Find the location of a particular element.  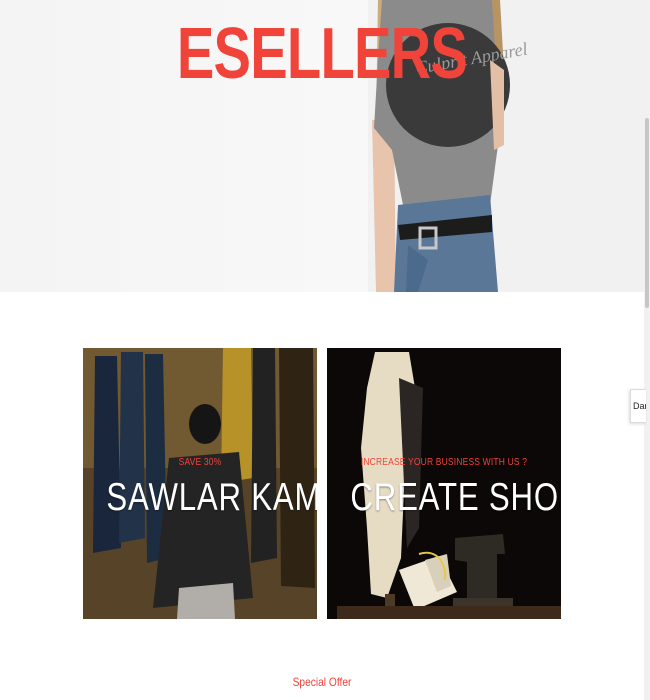

dark-mode-toggle: Dark is located at coordinates (638, 406).